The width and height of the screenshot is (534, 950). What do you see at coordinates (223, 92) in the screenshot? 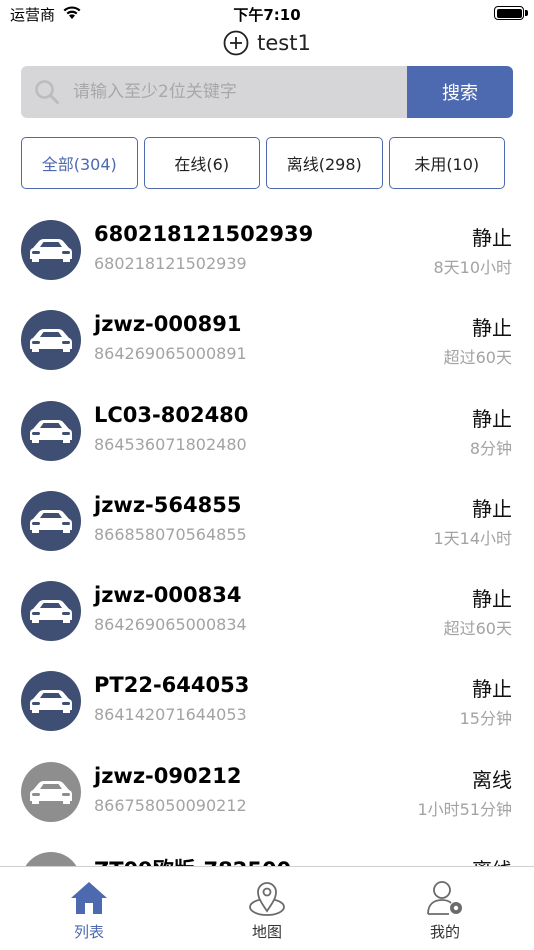
I see `search-input` at bounding box center [223, 92].